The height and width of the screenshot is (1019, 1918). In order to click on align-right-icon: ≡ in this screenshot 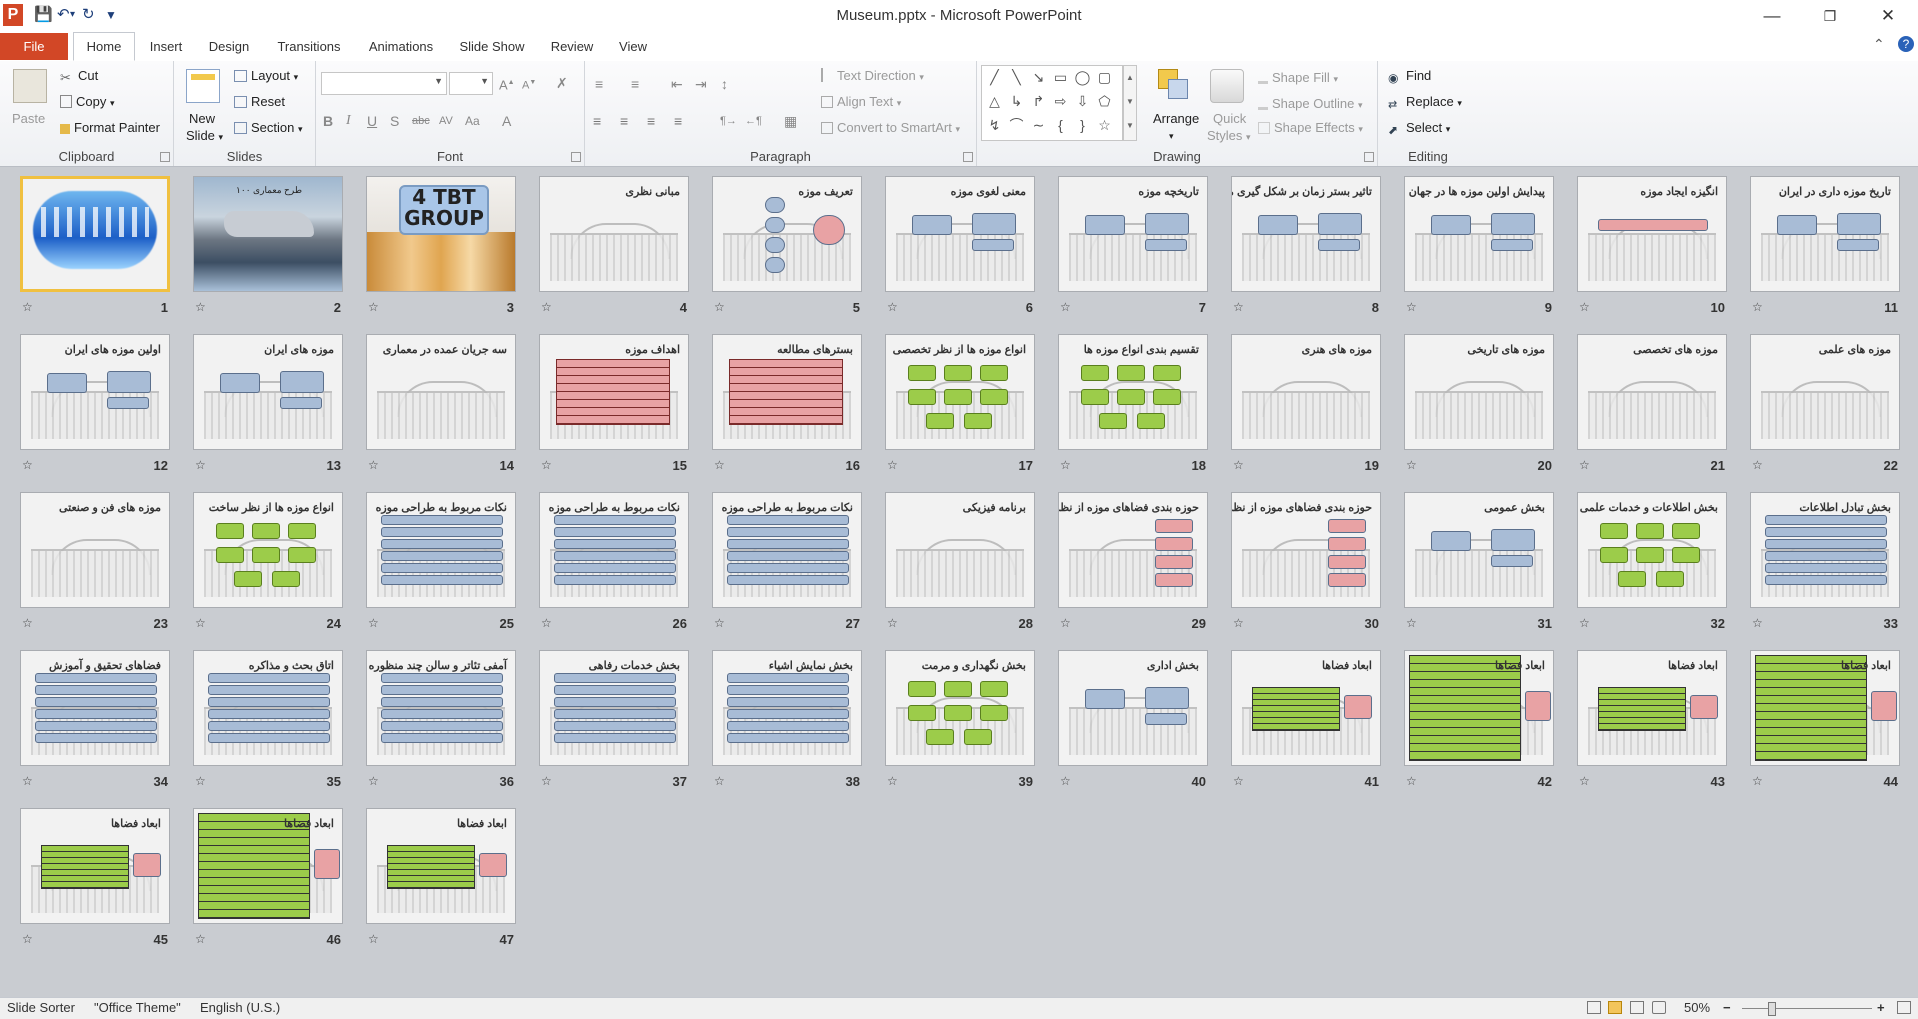, I will do `click(651, 121)`.